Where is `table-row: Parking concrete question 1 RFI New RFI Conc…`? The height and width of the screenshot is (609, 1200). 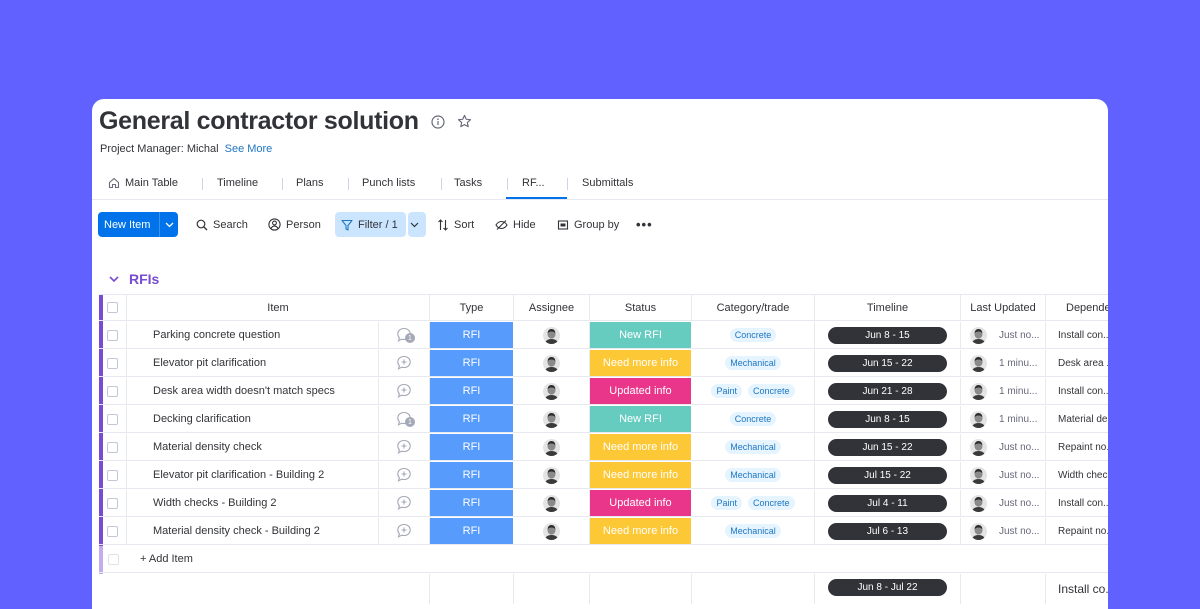
table-row: Parking concrete question 1 RFI New RFI Conc… is located at coordinates (603, 336).